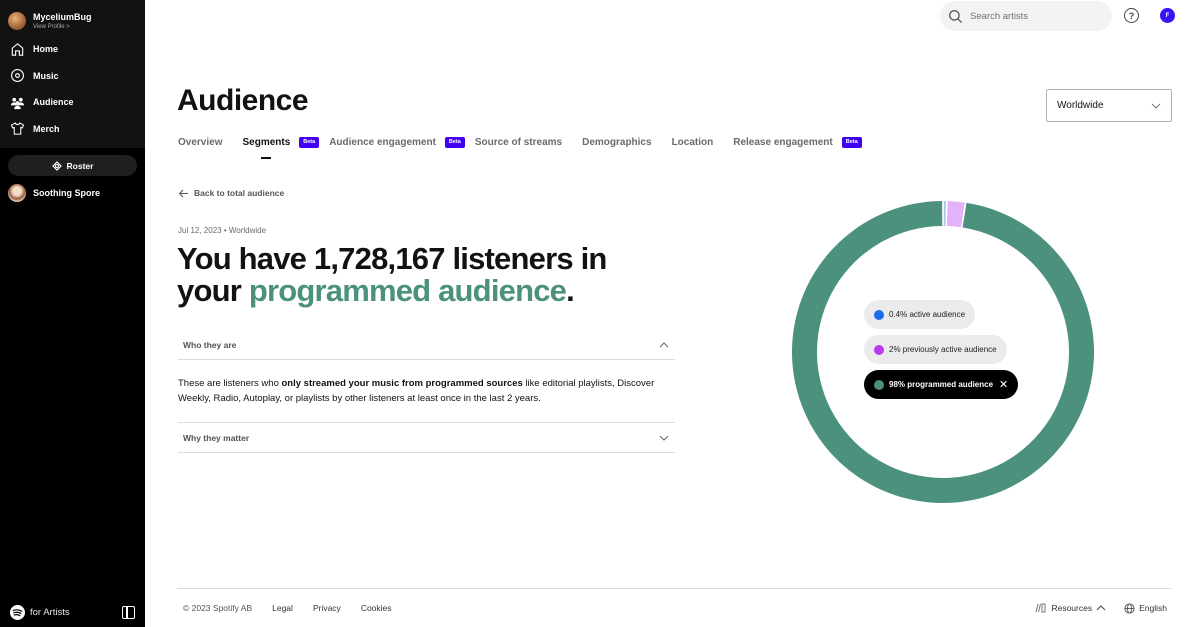 Image resolution: width=1200 pixels, height=627 pixels. I want to click on sidebar-footer: for Artists, so click(72, 612).